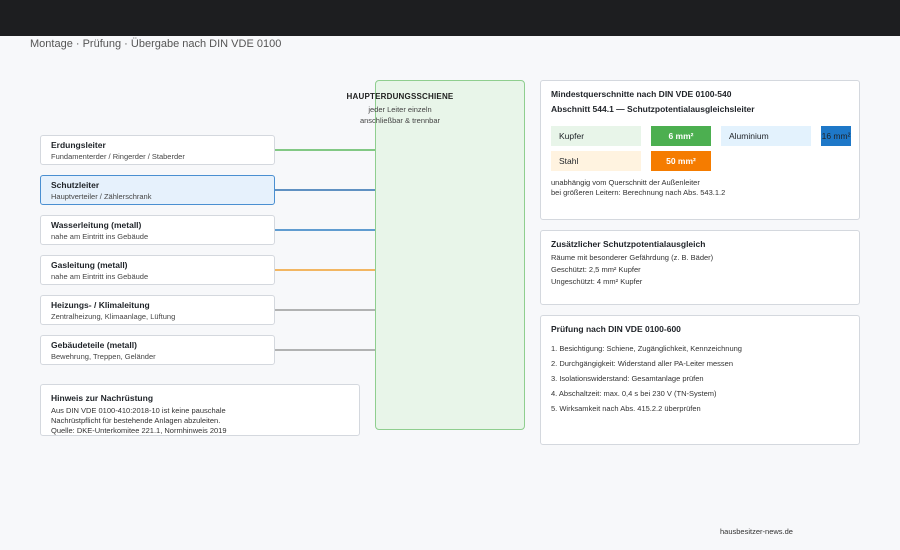 This screenshot has width=900, height=550. Describe the element at coordinates (100, 305) in the screenshot. I see `connection-title: Heizungs- / Klimaleitung` at that location.